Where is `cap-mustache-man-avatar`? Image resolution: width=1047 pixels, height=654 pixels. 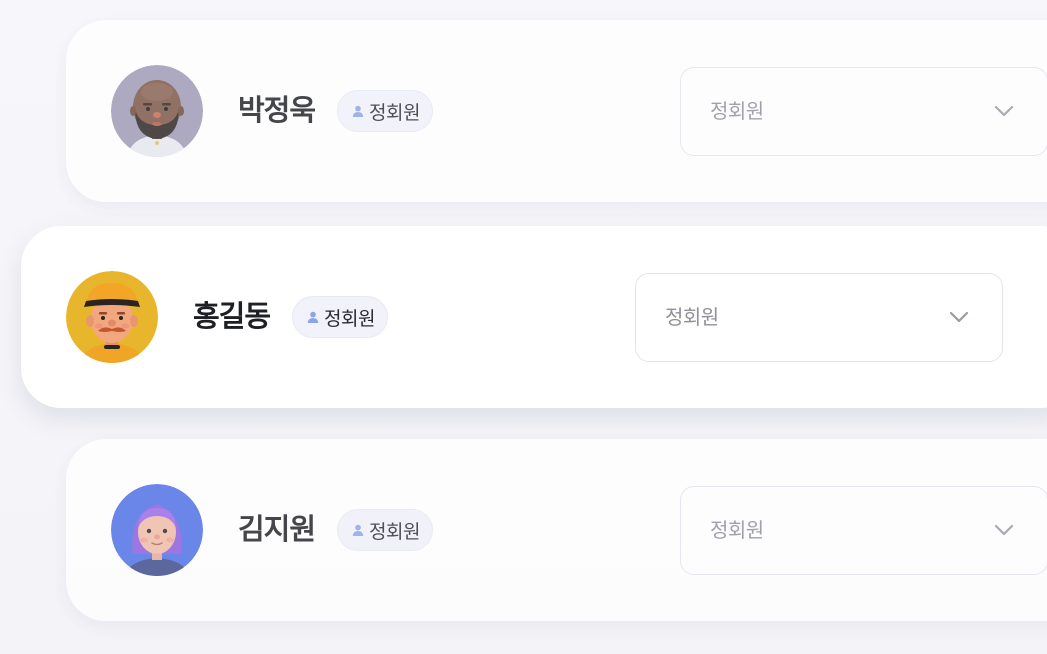
cap-mustache-man-avatar is located at coordinates (112, 317).